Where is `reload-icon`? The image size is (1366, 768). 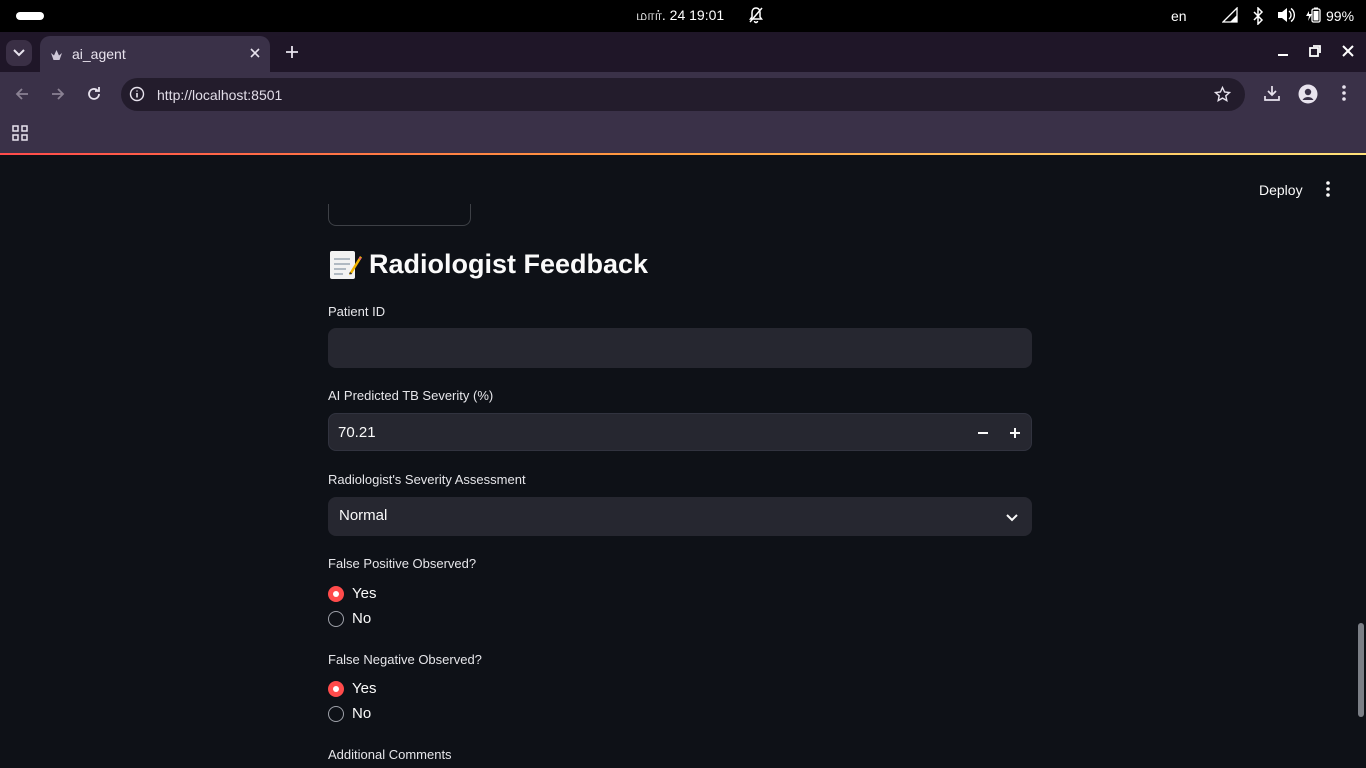
reload-icon is located at coordinates (94, 96).